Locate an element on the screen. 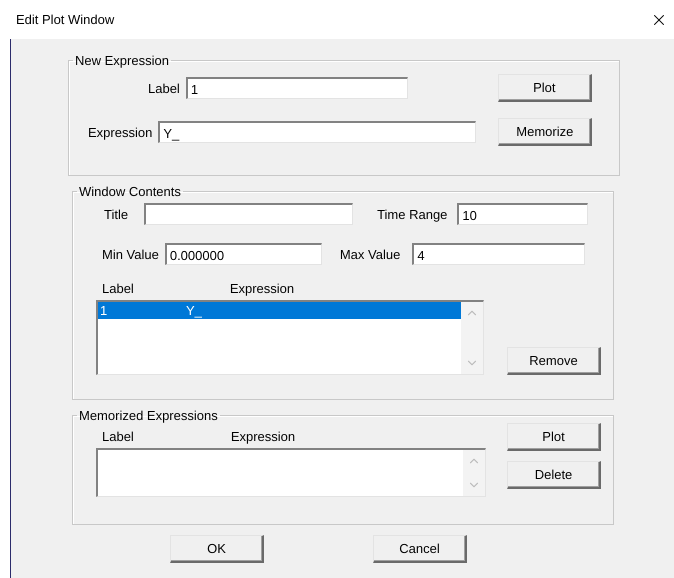 The width and height of the screenshot is (674, 578). field-label: Label is located at coordinates (164, 88).